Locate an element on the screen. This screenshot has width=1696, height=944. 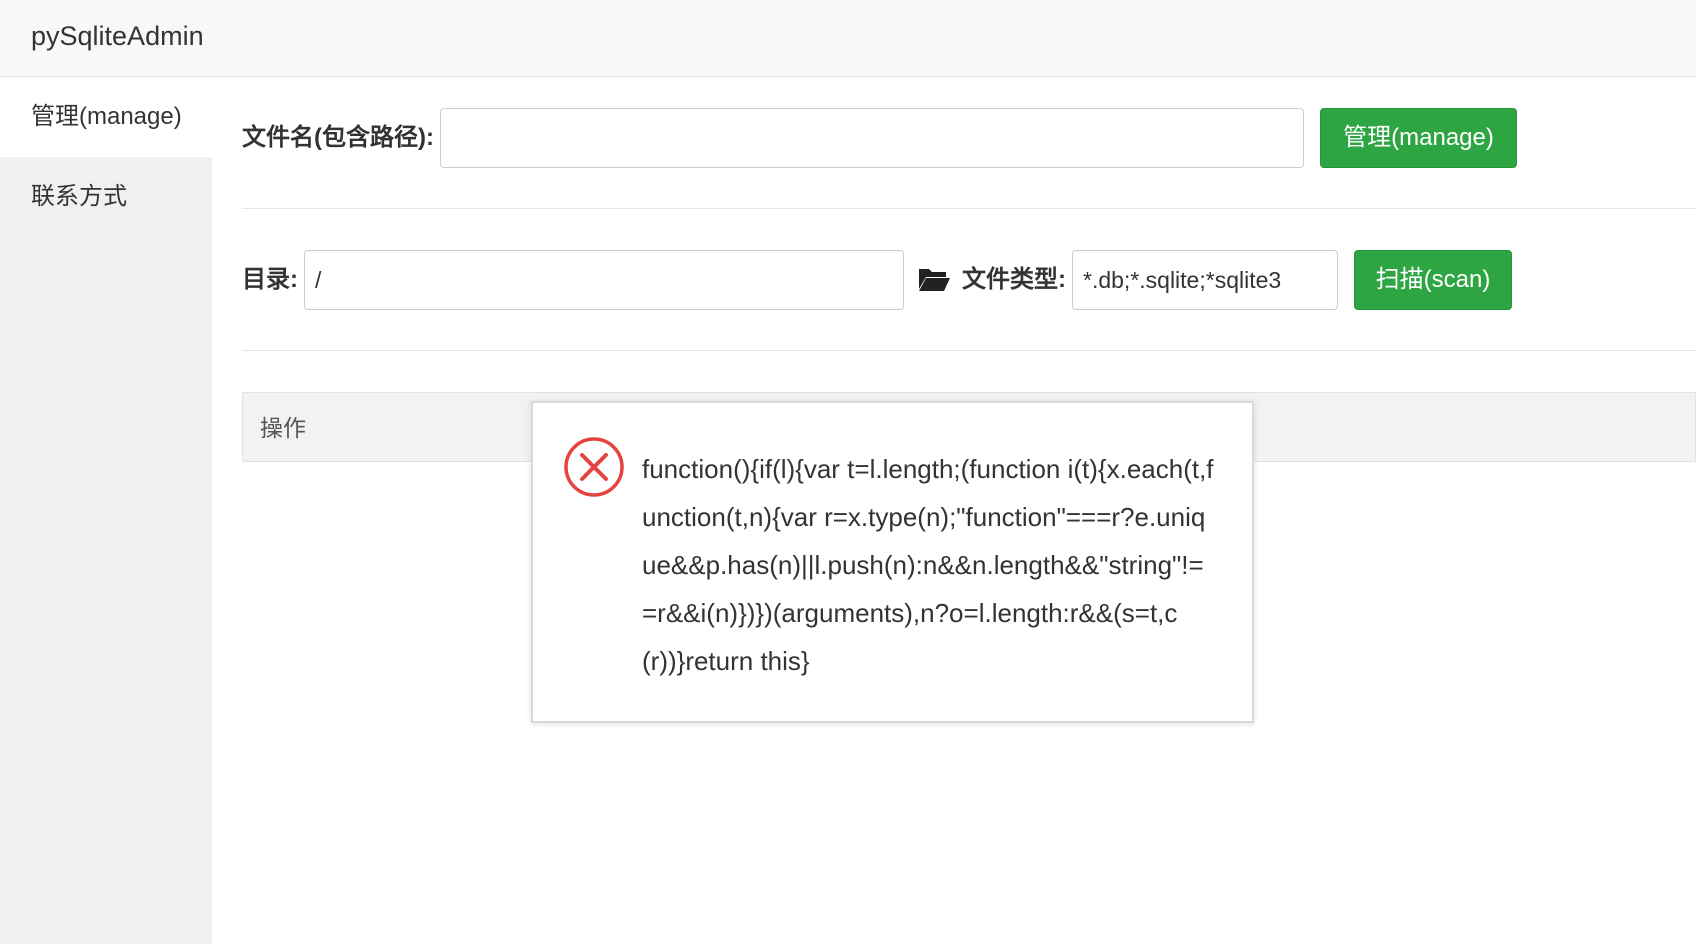
sidebar-item-manage: 管理(manage) is located at coordinates (106, 117).